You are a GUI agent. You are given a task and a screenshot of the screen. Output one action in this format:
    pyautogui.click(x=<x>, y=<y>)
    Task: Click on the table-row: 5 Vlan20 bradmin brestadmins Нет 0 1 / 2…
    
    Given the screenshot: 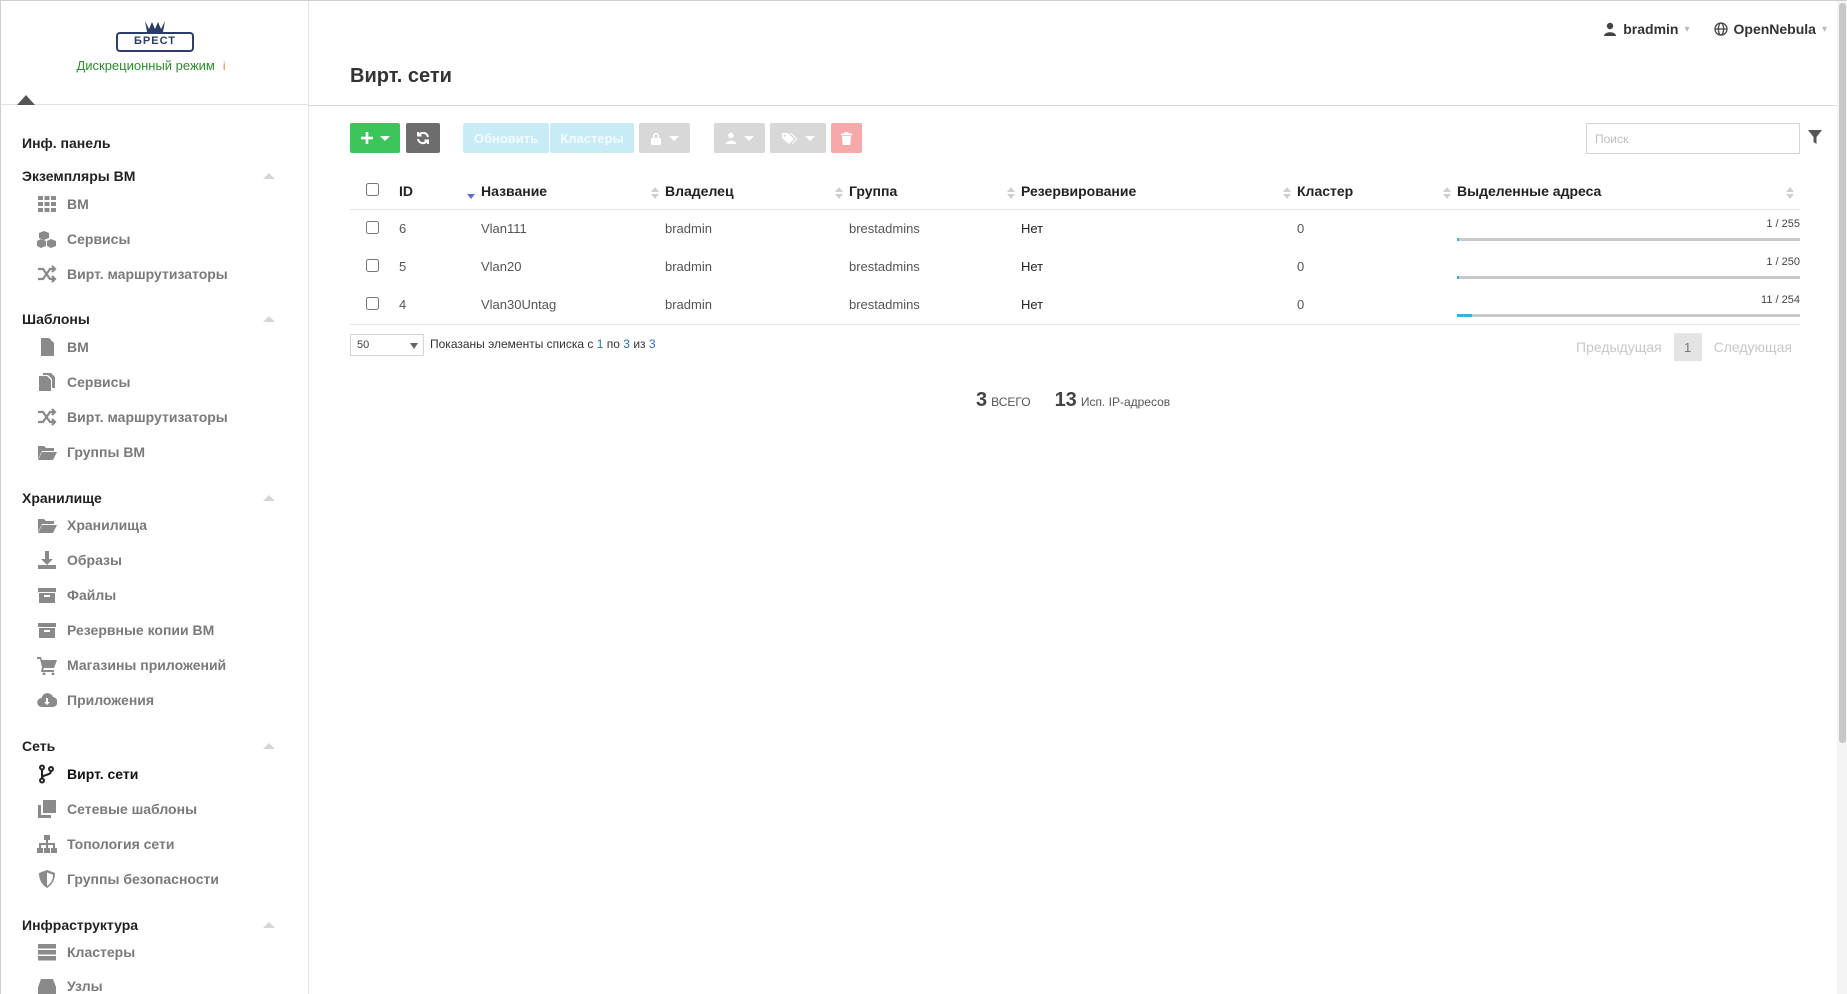 What is the action you would take?
    pyautogui.click(x=1075, y=267)
    